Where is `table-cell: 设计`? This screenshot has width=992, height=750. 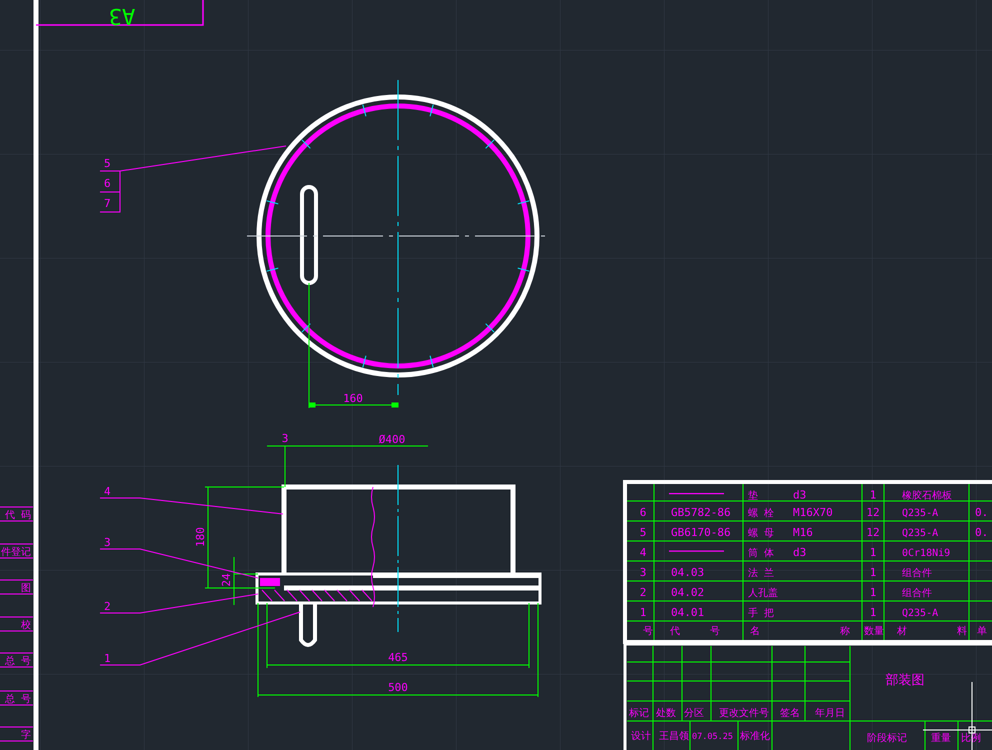
table-cell: 设计 is located at coordinates (641, 736).